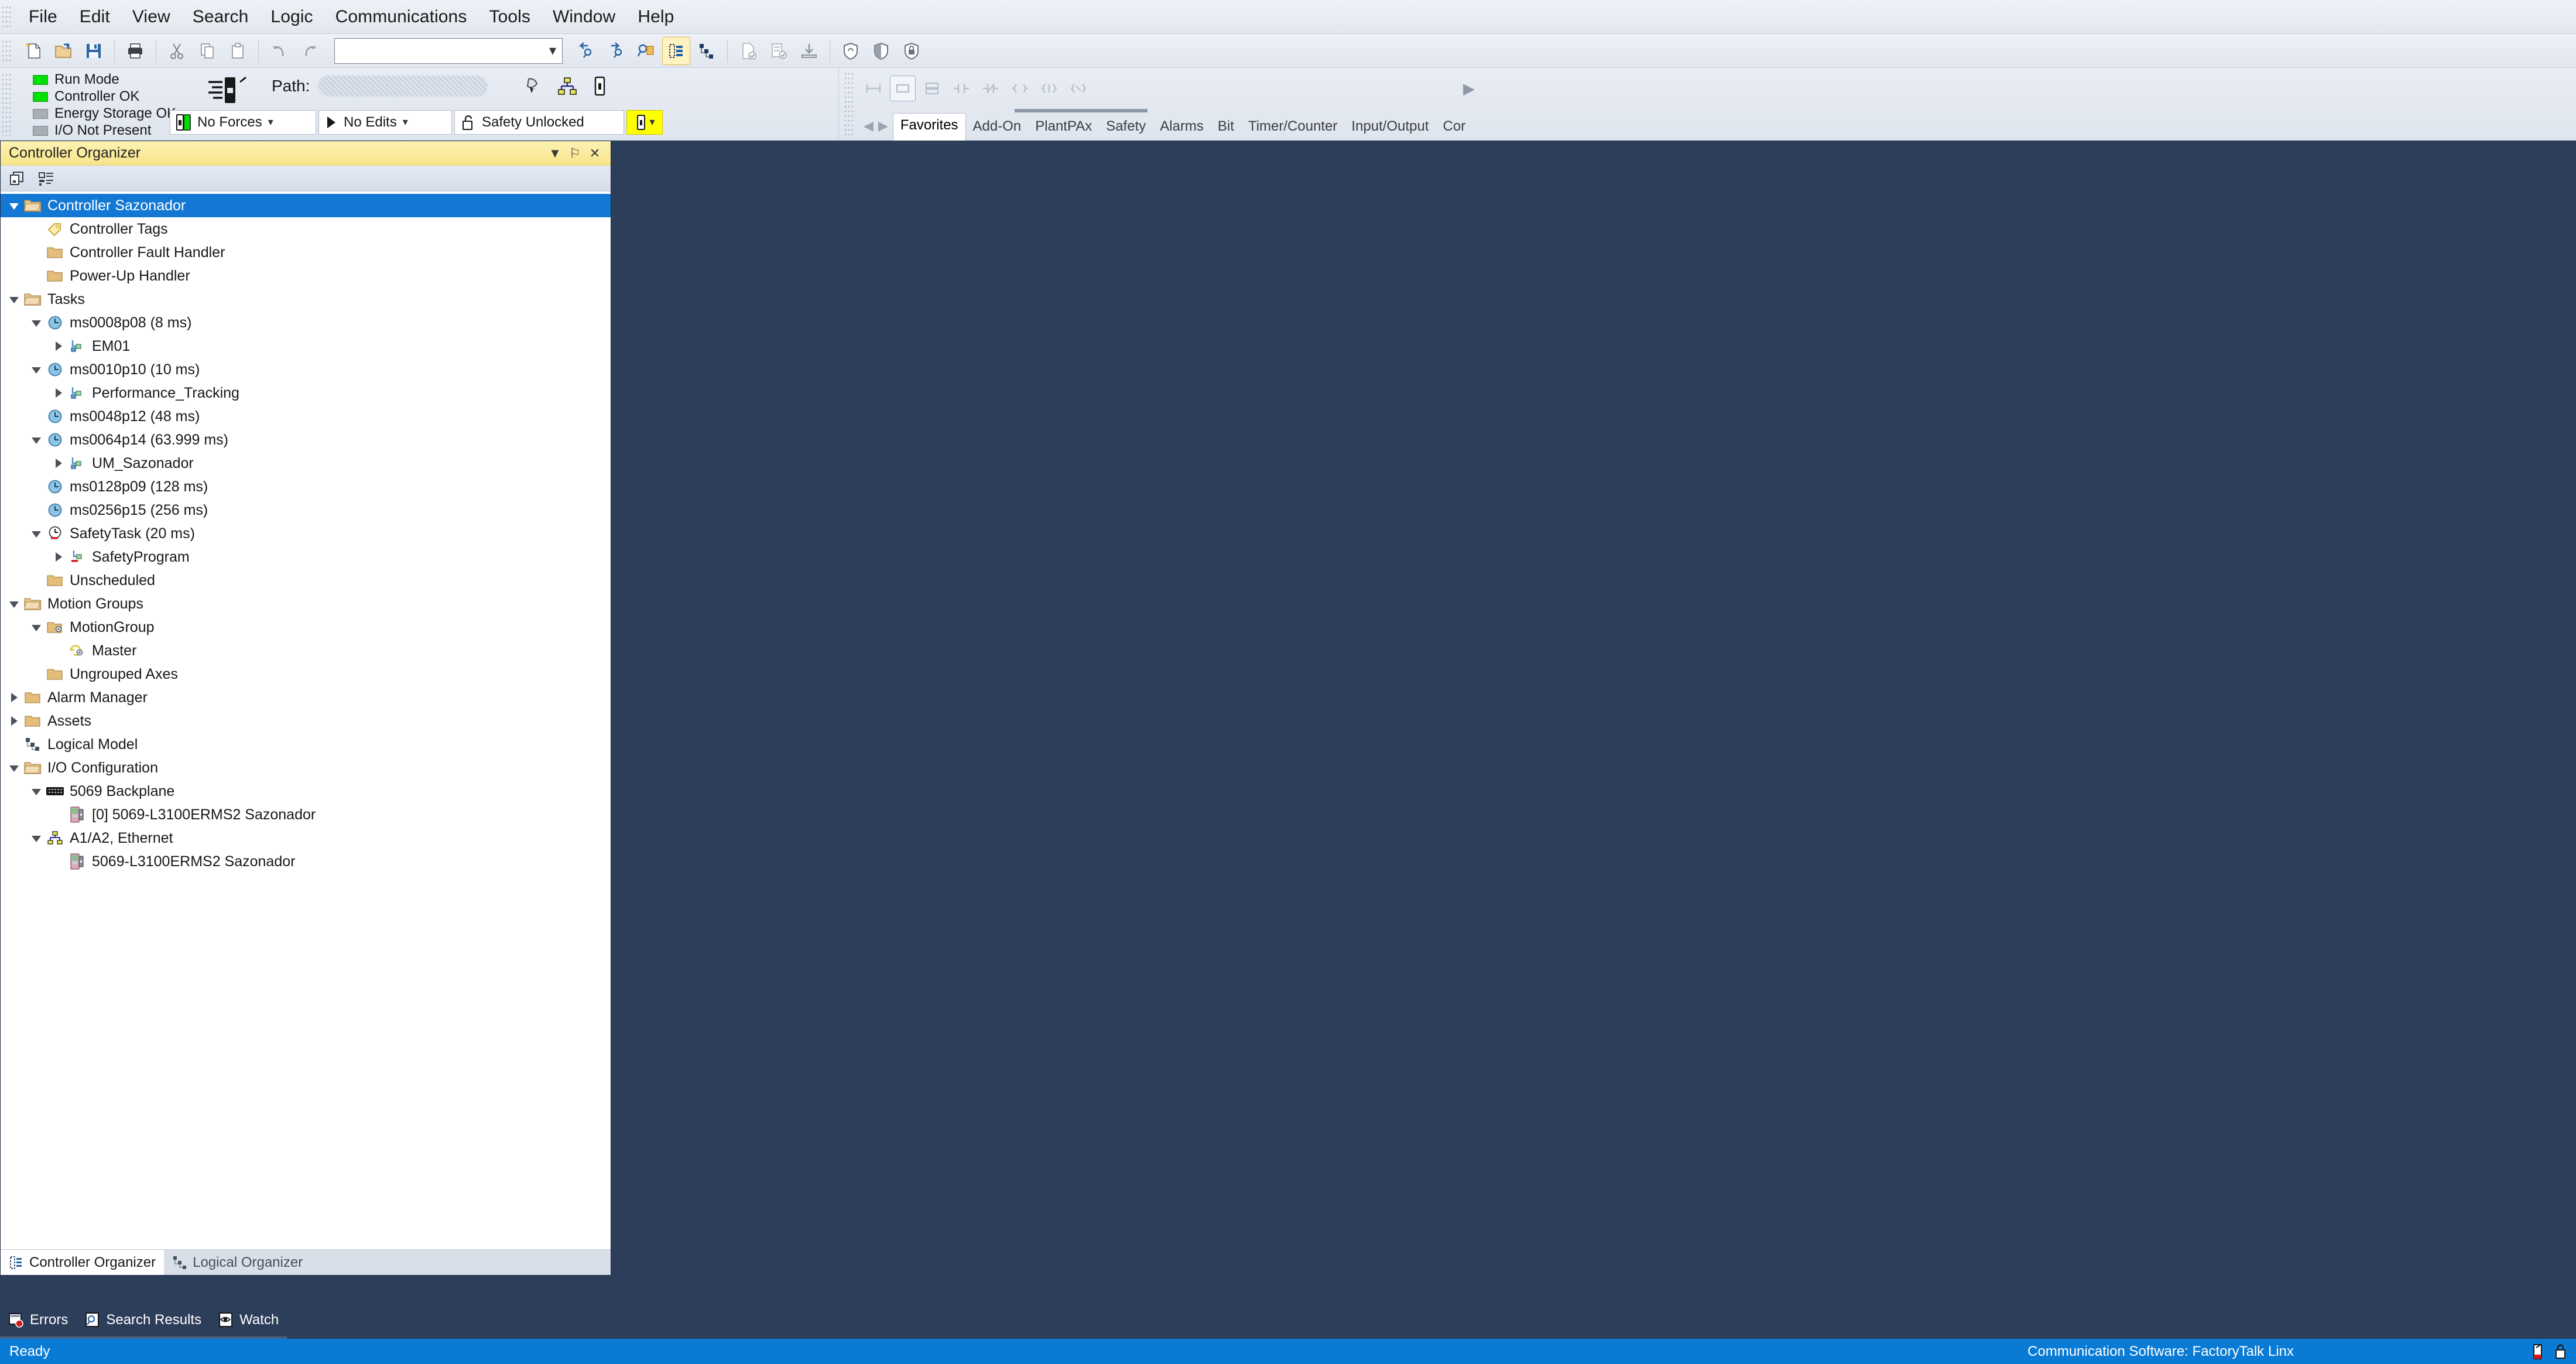  I want to click on toolbar-gripper, so click(7, 50).